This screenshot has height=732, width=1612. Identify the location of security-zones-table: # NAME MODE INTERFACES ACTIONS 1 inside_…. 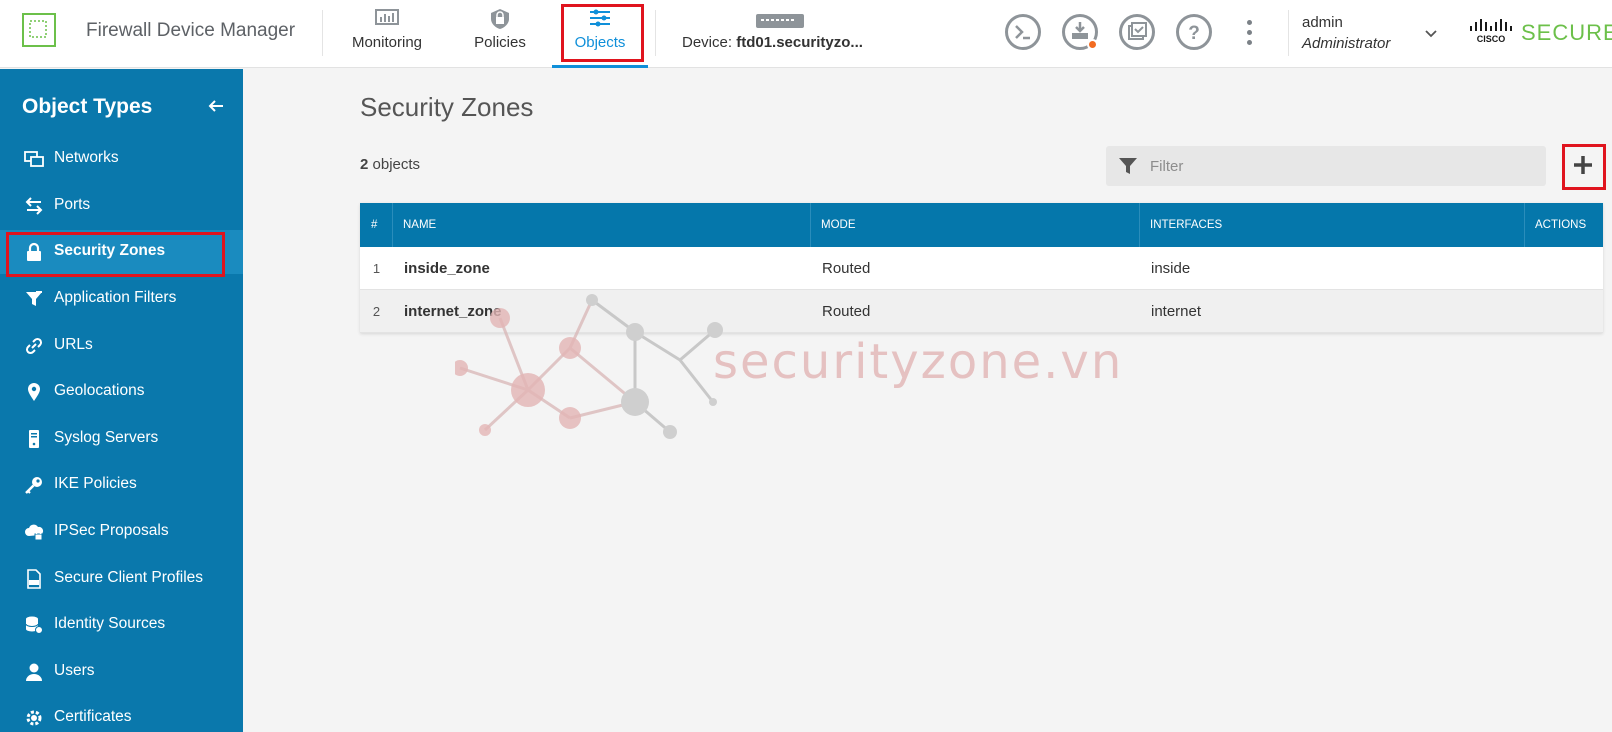
(981, 268).